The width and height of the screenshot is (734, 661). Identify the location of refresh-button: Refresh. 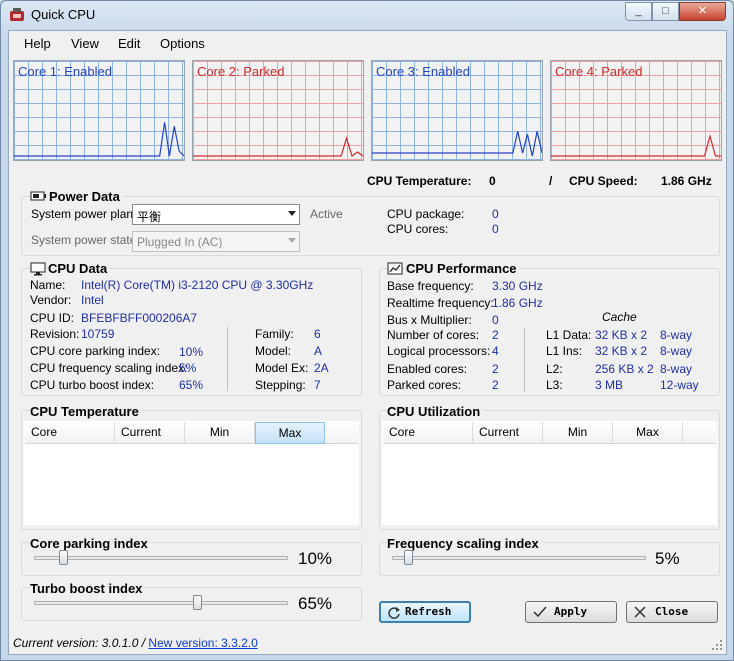
(425, 612).